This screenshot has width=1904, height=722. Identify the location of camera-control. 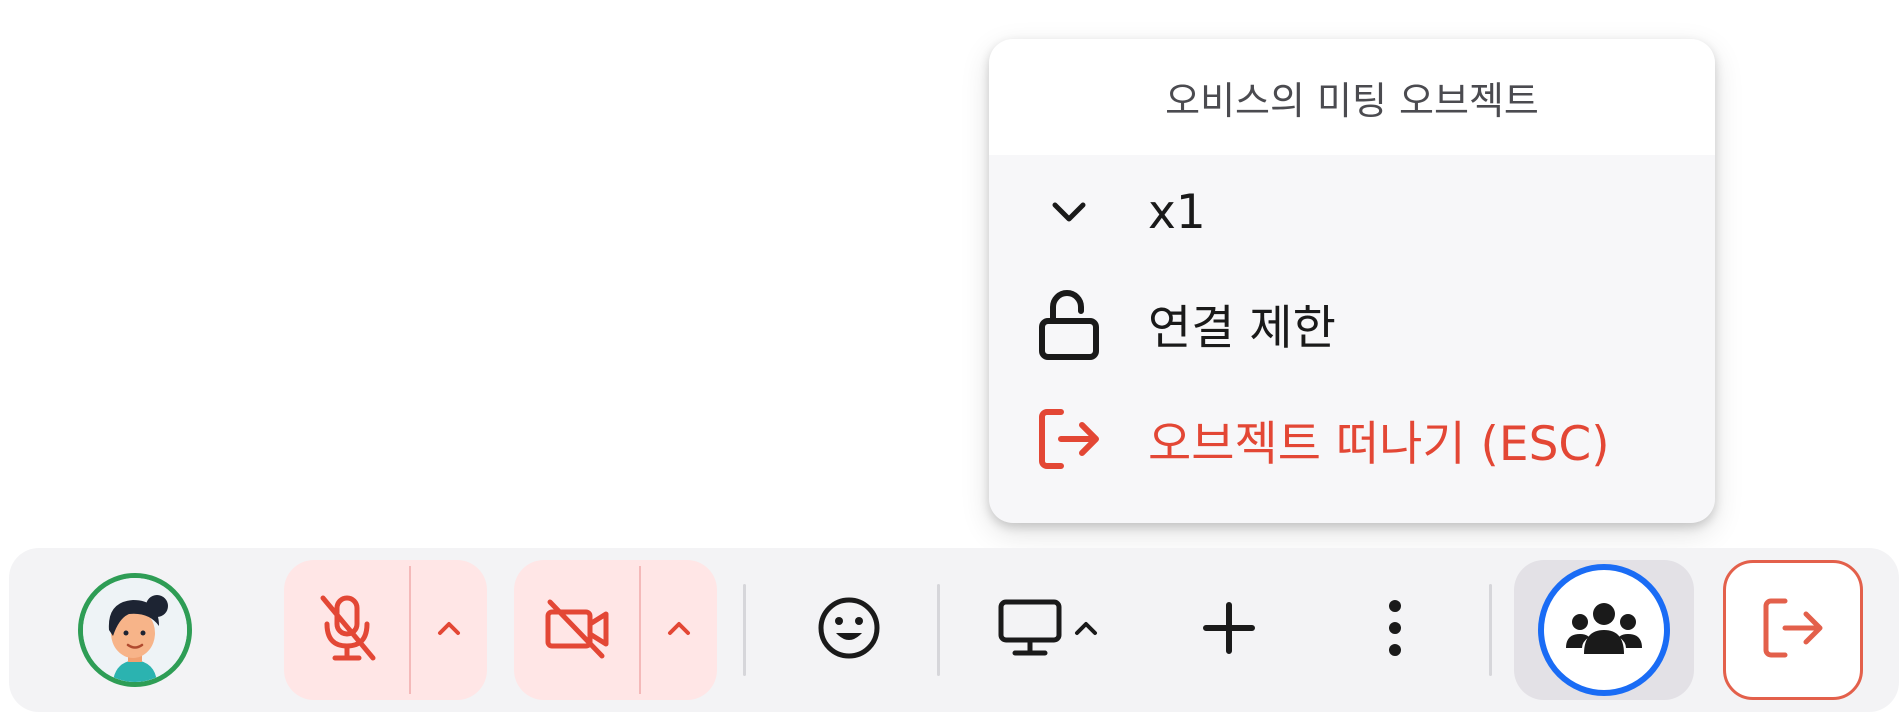
(615, 630).